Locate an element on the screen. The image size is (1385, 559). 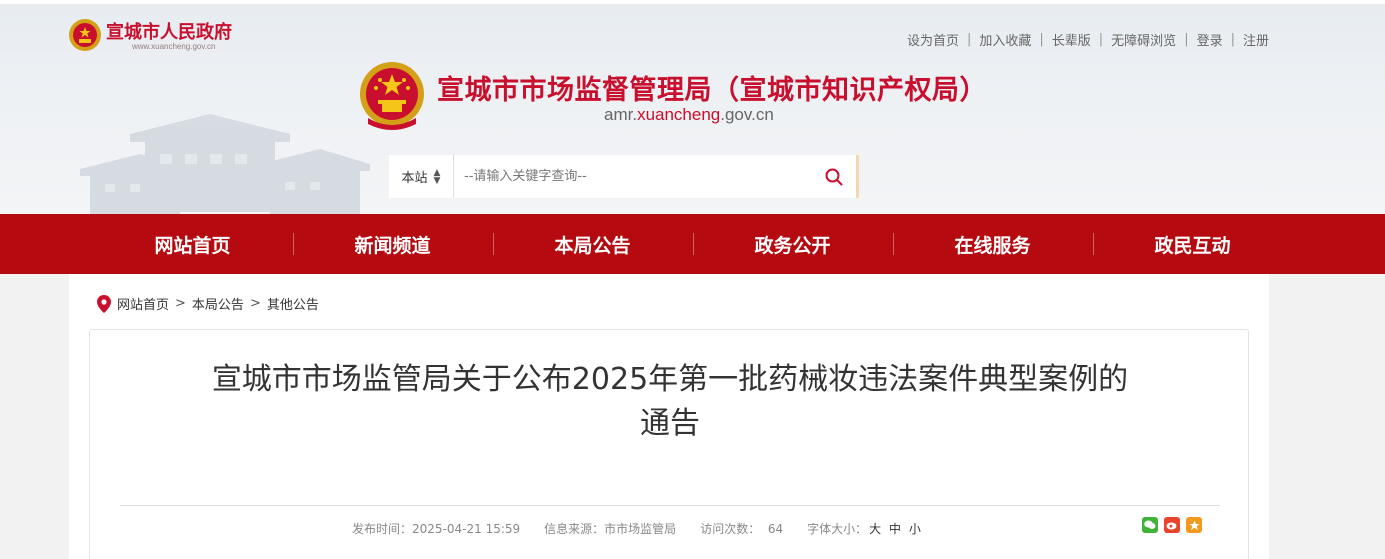
search-input is located at coordinates (633, 176).